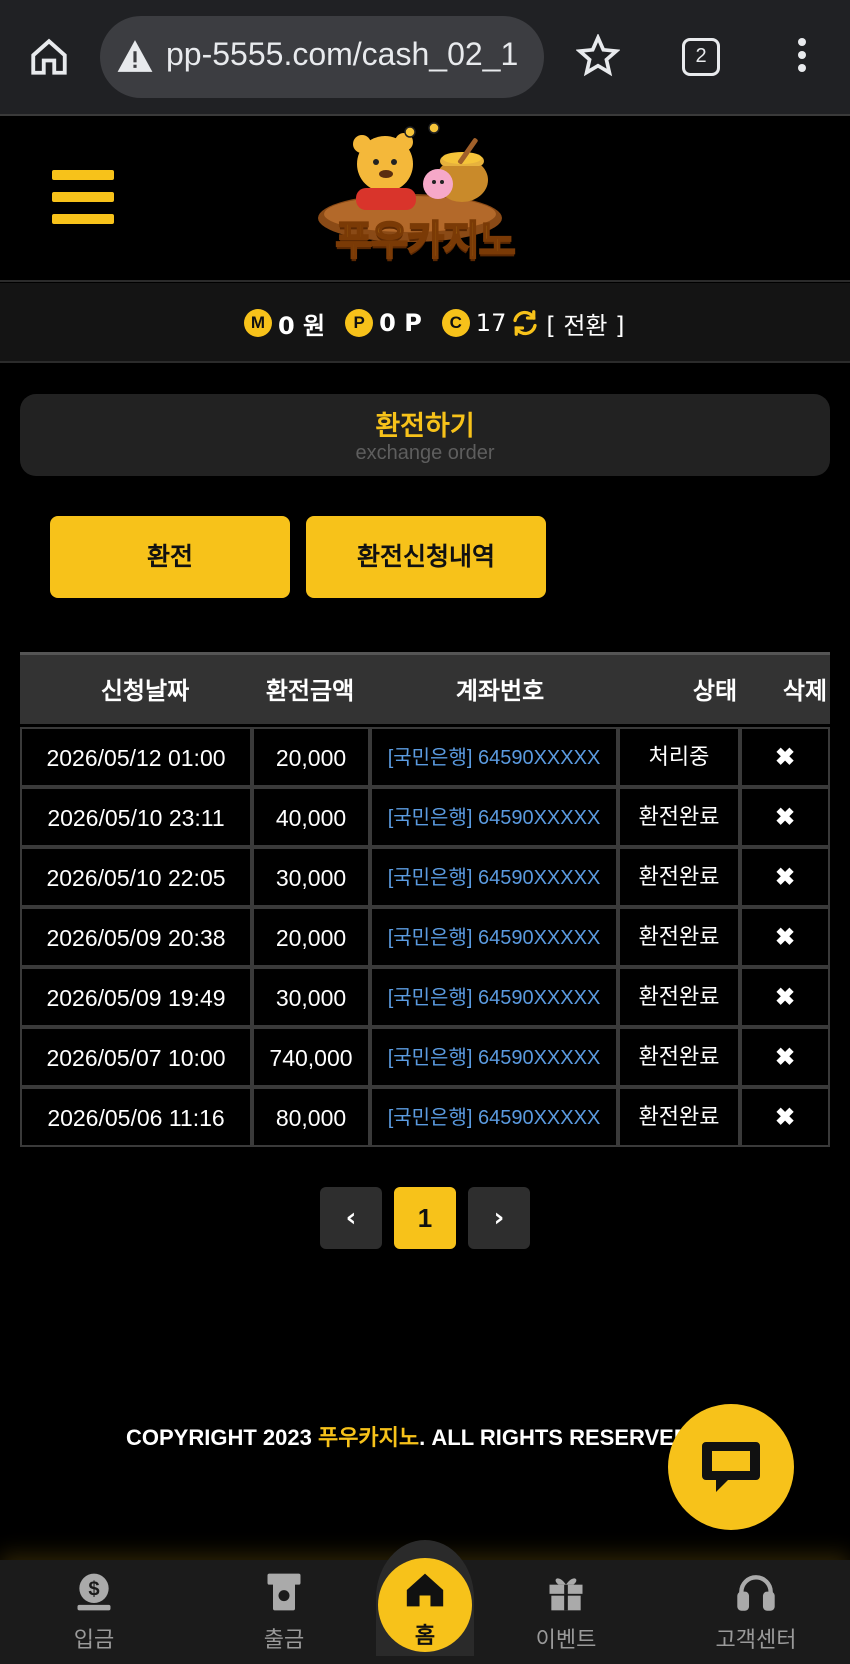  Describe the element at coordinates (145, 691) in the screenshot. I see `column-header-date: 신청날짜` at that location.